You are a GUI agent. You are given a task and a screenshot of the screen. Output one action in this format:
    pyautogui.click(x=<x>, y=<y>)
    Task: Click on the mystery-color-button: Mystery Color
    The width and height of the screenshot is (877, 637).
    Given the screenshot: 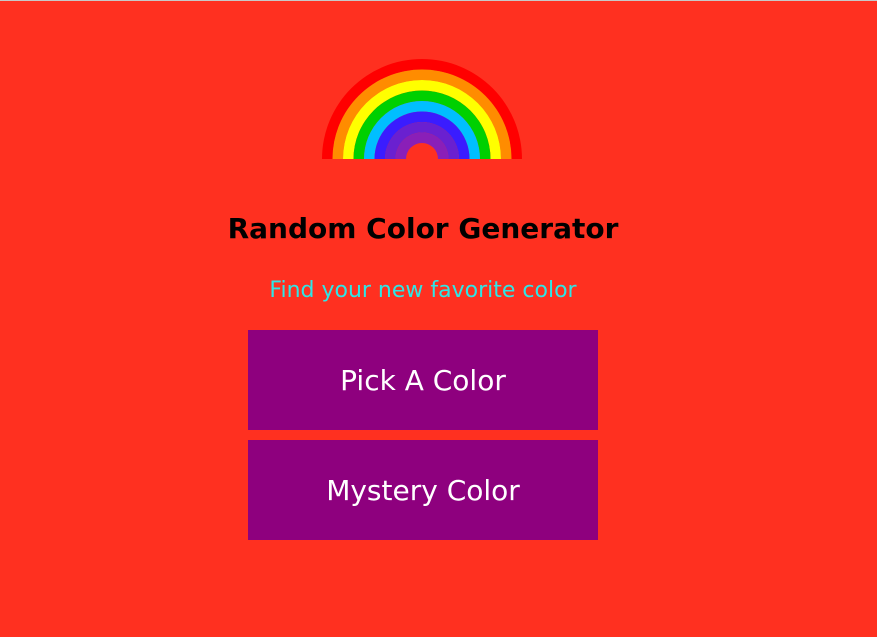 What is the action you would take?
    pyautogui.click(x=423, y=490)
    